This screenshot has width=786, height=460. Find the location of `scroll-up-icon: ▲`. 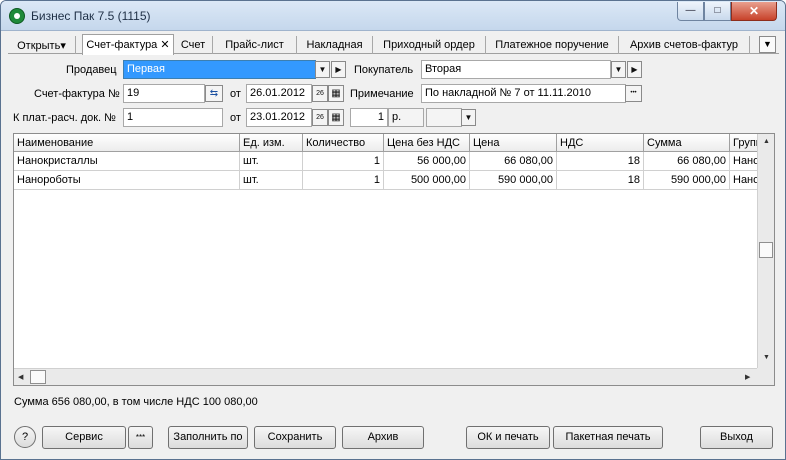

scroll-up-icon: ▲ is located at coordinates (766, 141).